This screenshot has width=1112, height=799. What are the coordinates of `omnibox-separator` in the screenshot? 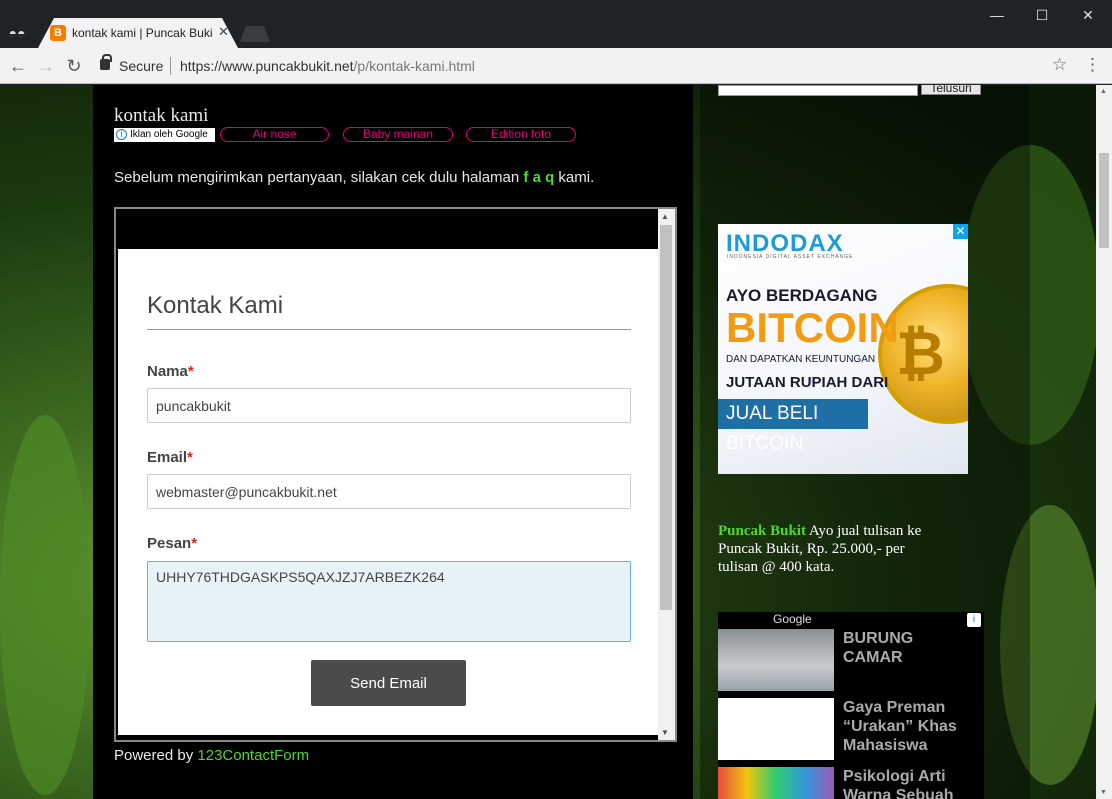 It's located at (170, 66).